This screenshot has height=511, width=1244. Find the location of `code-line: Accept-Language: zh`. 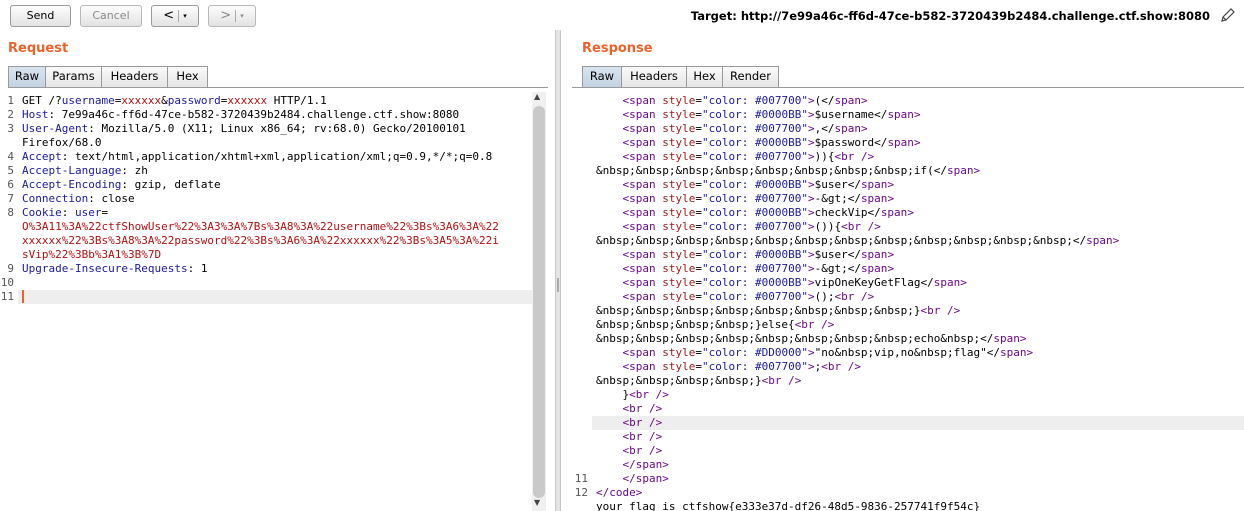

code-line: Accept-Language: zh is located at coordinates (85, 171).